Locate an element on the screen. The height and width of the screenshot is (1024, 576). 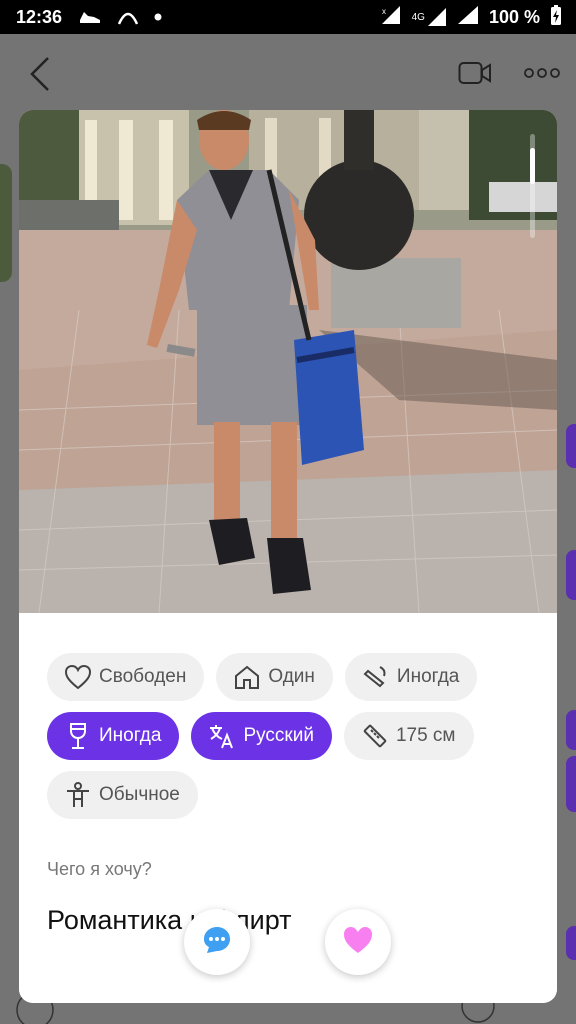
chip-smoking: Иногда is located at coordinates (411, 677).